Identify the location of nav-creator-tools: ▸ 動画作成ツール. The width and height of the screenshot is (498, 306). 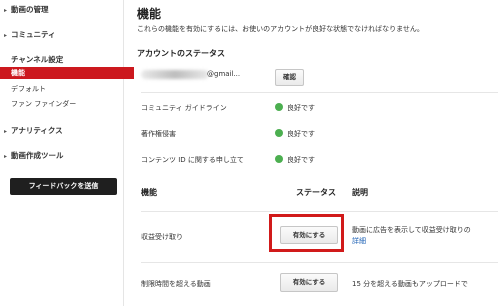
(63, 155).